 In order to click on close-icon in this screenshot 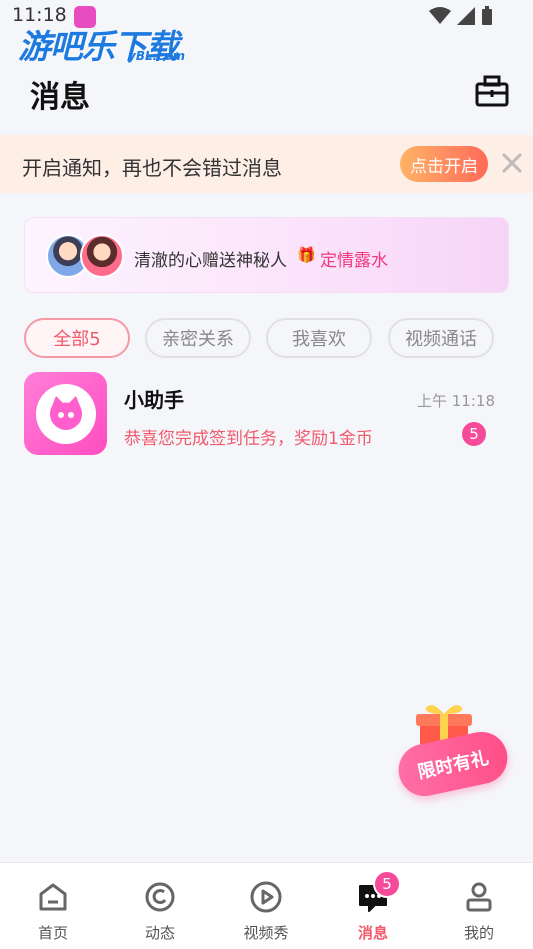, I will do `click(512, 163)`.